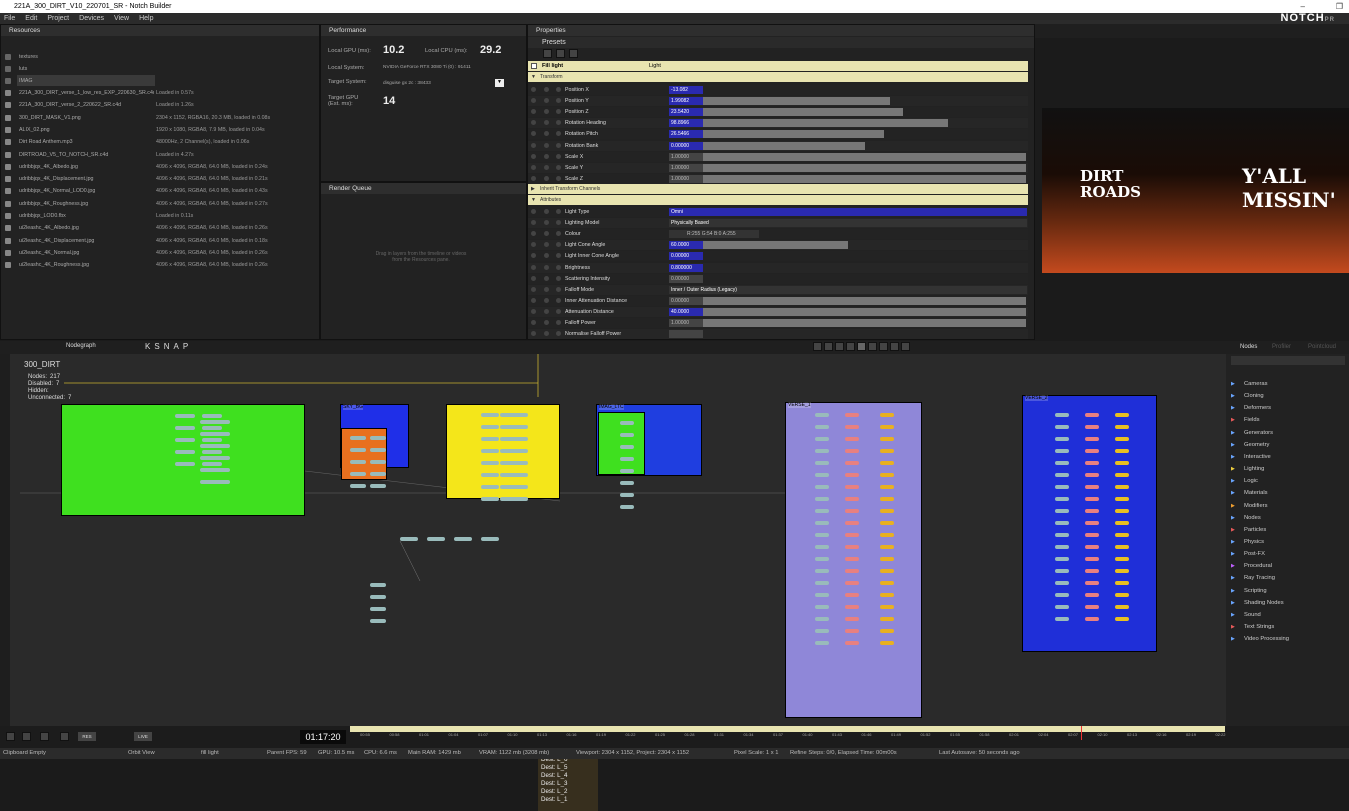 The image size is (1349, 811). I want to click on property-row: Rotation Heading 98.8966, so click(778, 123).